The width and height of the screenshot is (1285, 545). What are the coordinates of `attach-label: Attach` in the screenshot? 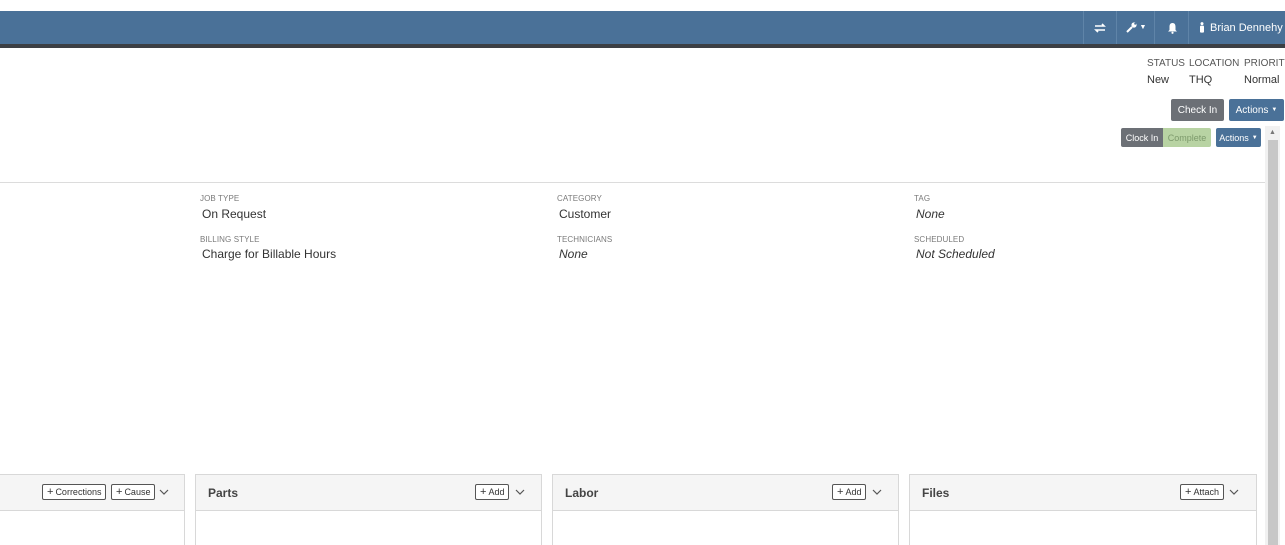 It's located at (1206, 492).